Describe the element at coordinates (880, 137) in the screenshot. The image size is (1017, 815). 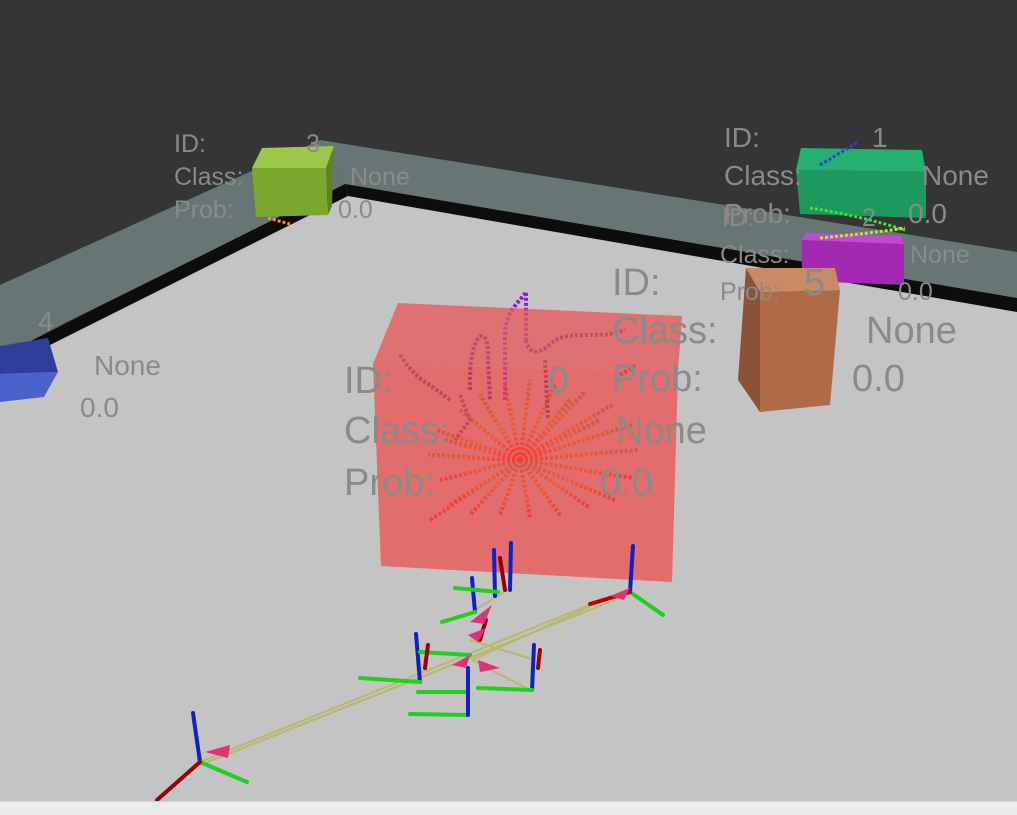
I see `id-value: 1` at that location.